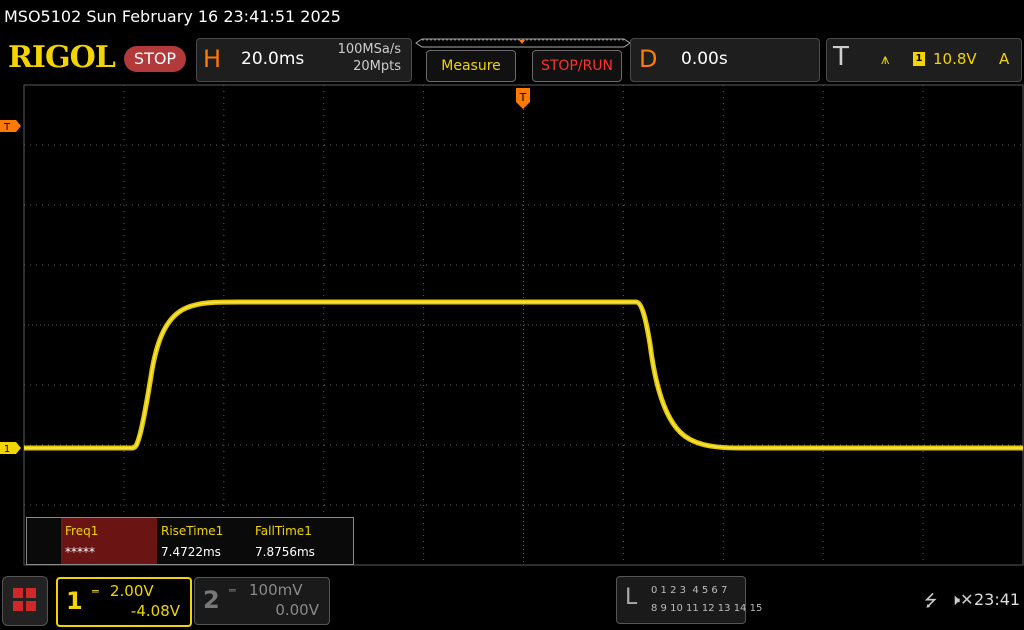  What do you see at coordinates (82, 531) in the screenshot?
I see `measurement-label: Freq1` at bounding box center [82, 531].